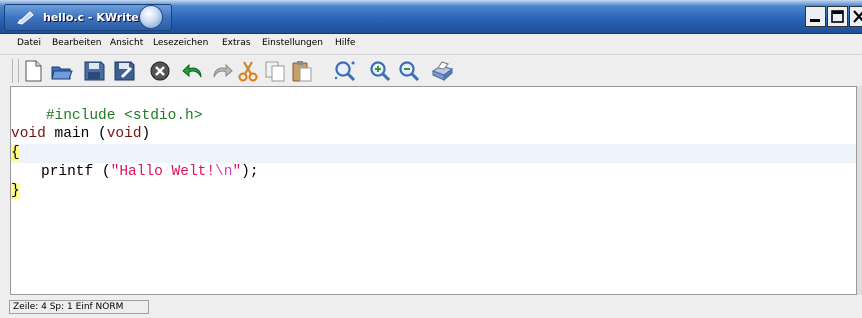 Image resolution: width=862 pixels, height=318 pixels. I want to click on paren-close: ), so click(146, 134).